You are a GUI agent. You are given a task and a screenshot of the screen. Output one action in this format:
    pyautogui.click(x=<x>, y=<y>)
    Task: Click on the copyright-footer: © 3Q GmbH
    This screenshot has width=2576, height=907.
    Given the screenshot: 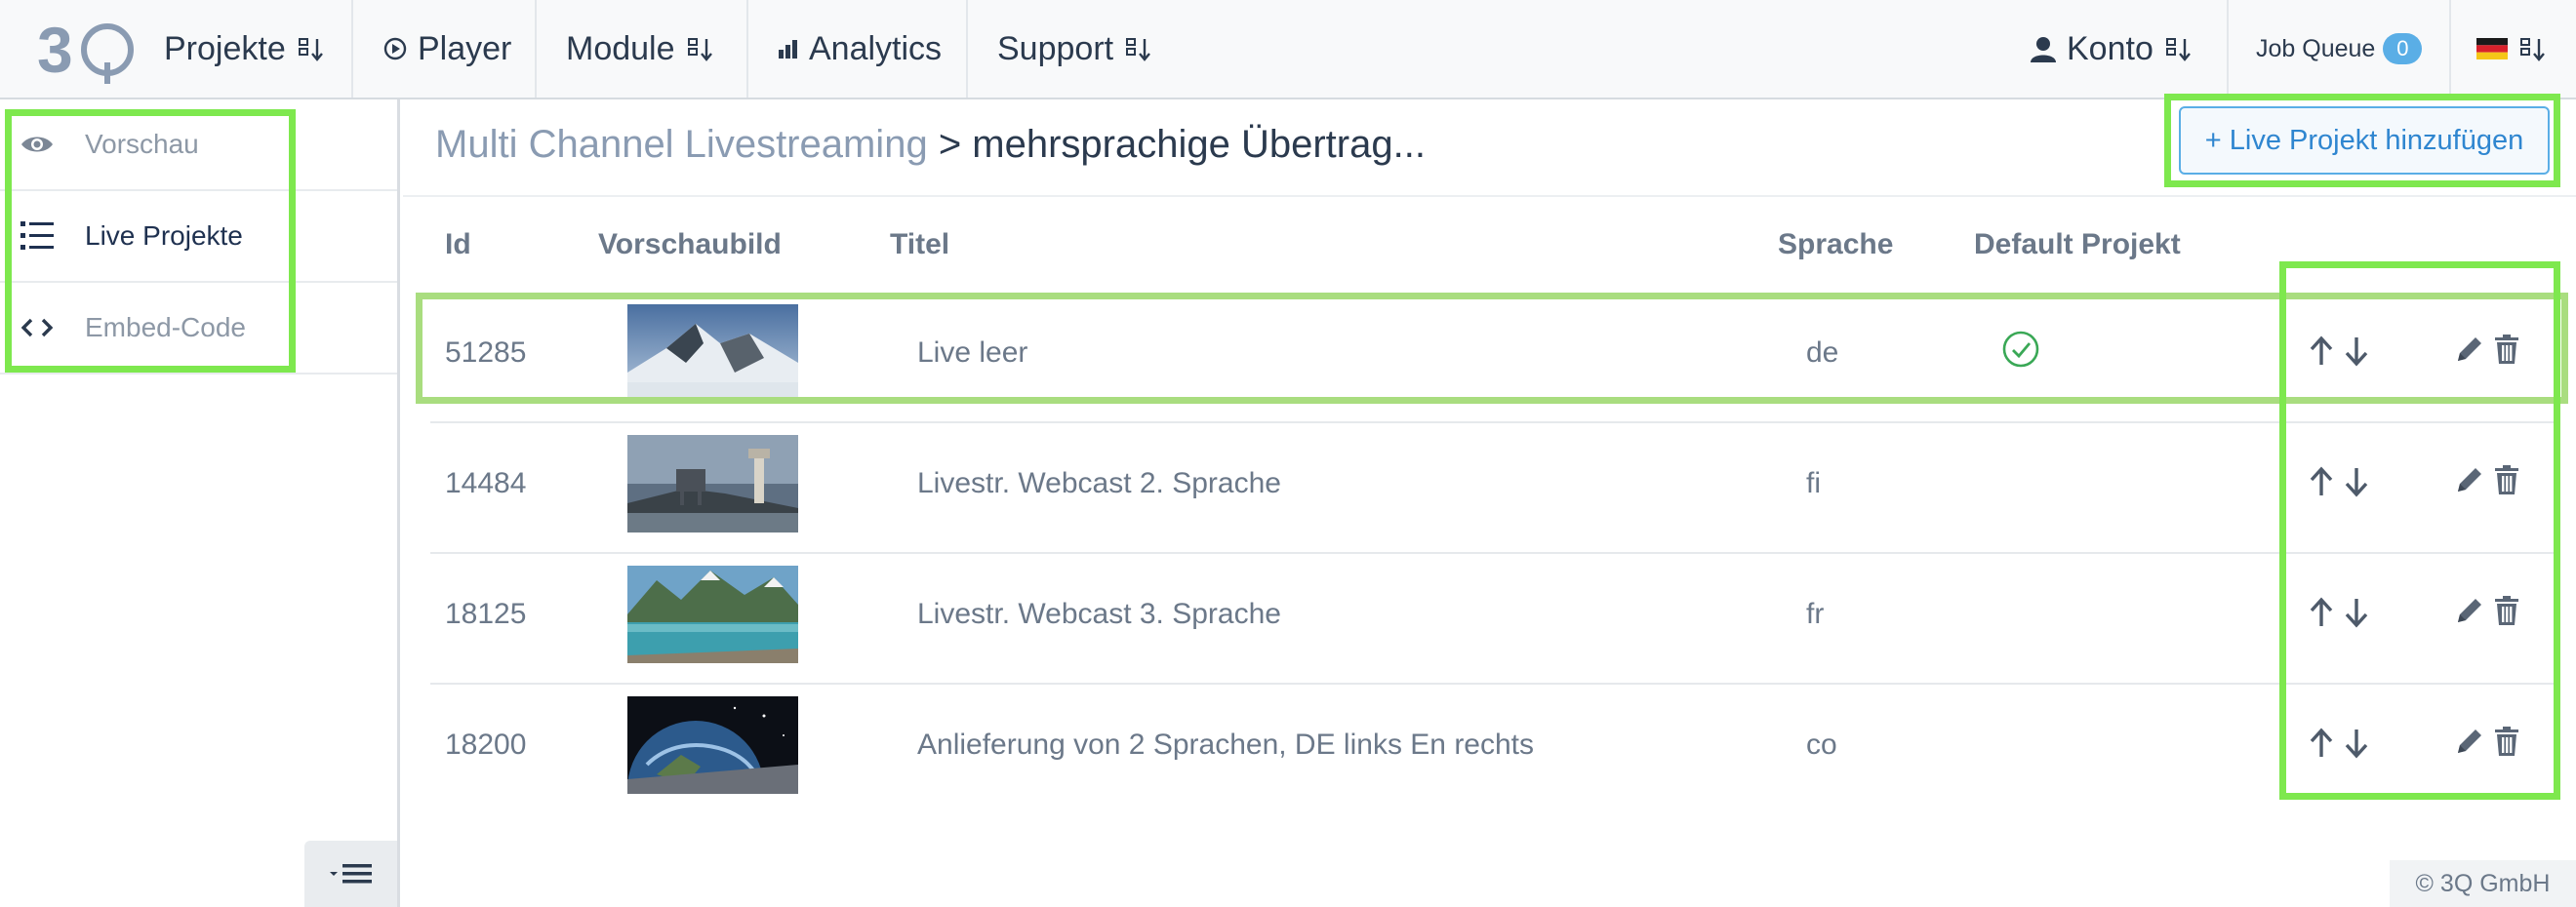 What is the action you would take?
    pyautogui.click(x=2483, y=883)
    